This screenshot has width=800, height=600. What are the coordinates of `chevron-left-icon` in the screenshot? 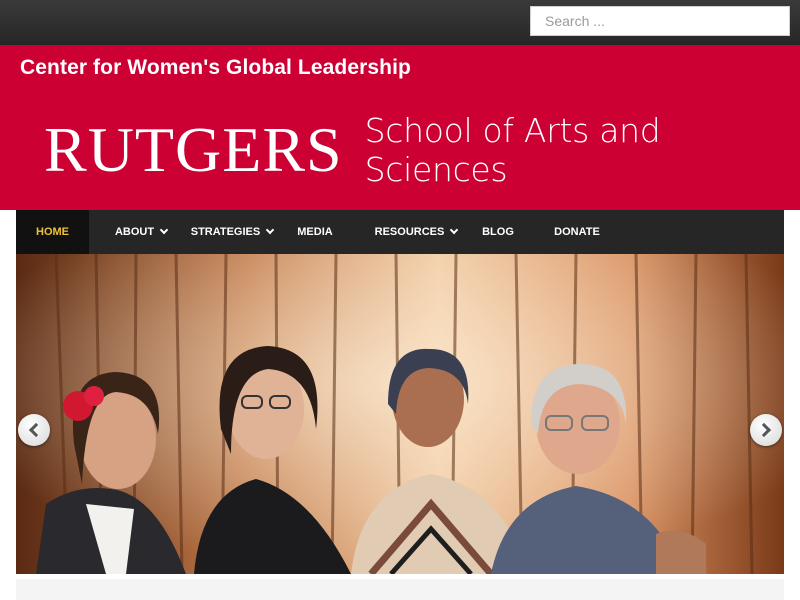 It's located at (36, 430).